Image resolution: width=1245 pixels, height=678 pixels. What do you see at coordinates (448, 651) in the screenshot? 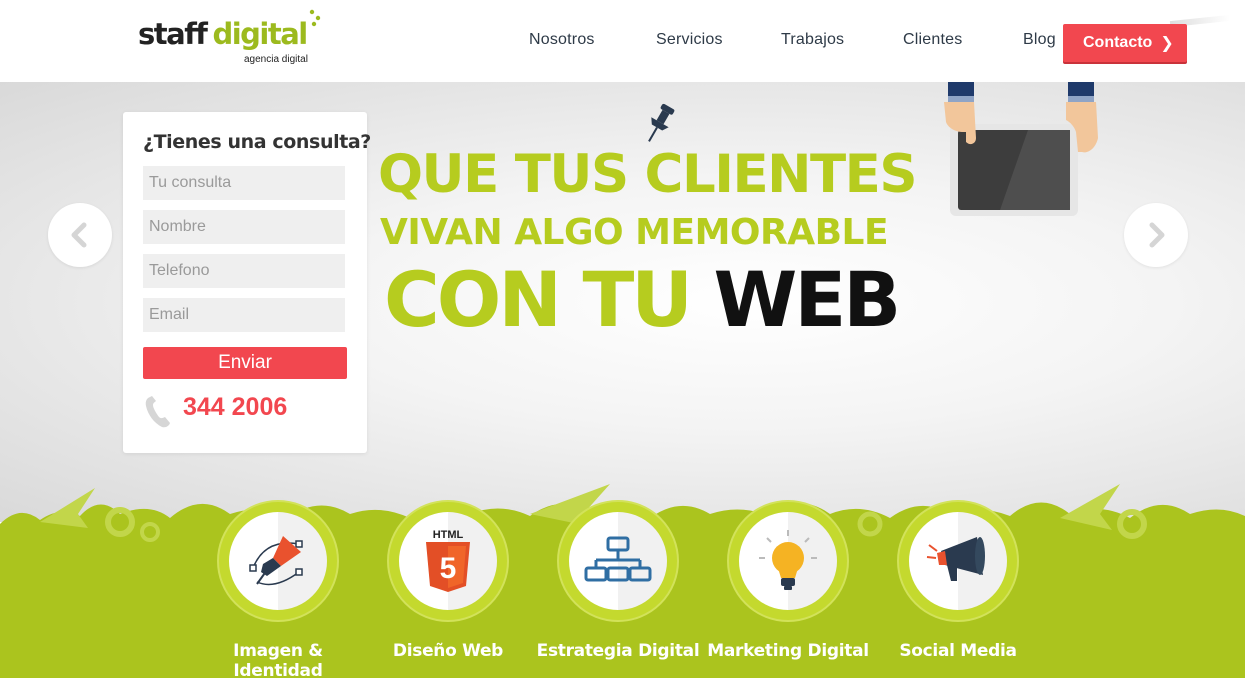
I see `service-label: Diseño Web` at bounding box center [448, 651].